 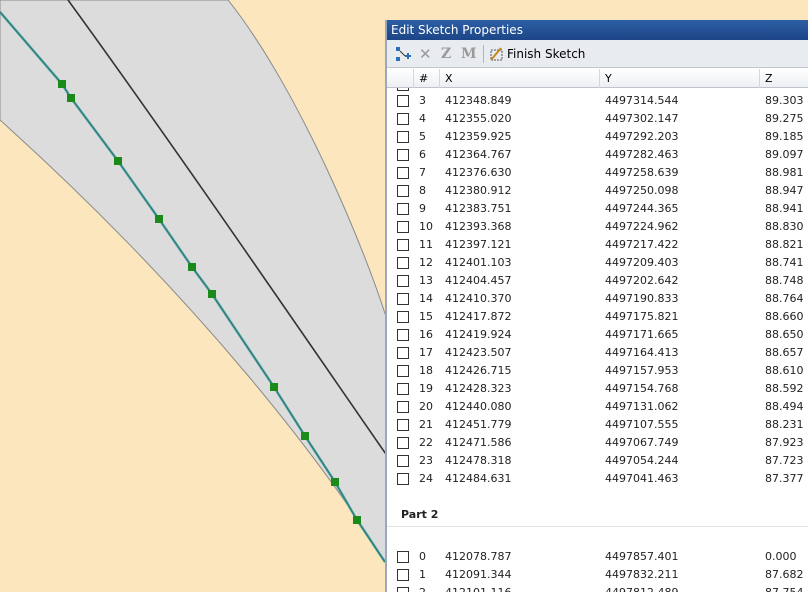 I want to click on insert-vertex-icon, so click(x=404, y=54).